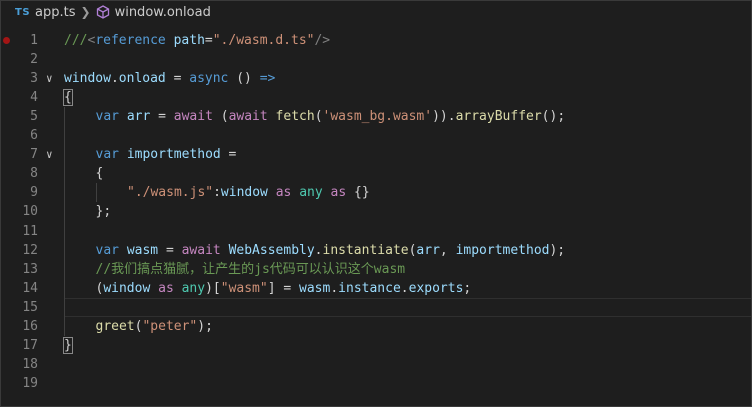 The width and height of the screenshot is (752, 407). Describe the element at coordinates (220, 117) in the screenshot. I see `code-token: (` at that location.